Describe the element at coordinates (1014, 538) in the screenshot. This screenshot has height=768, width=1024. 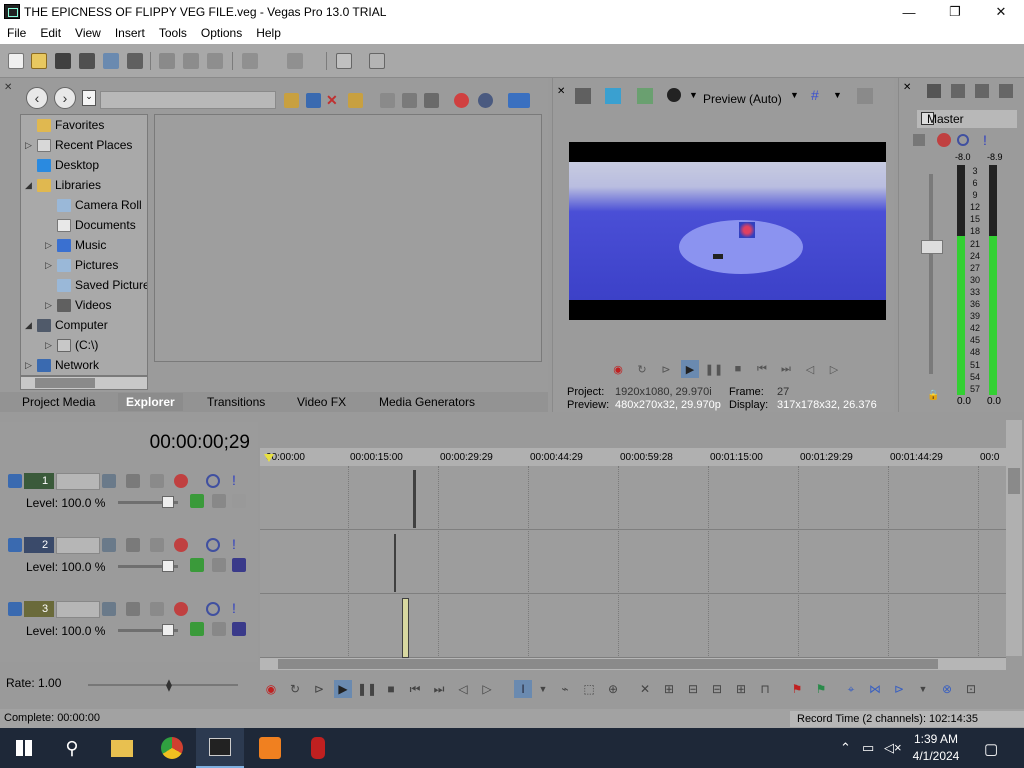
I see `timeline-vertical-scrollbar` at that location.